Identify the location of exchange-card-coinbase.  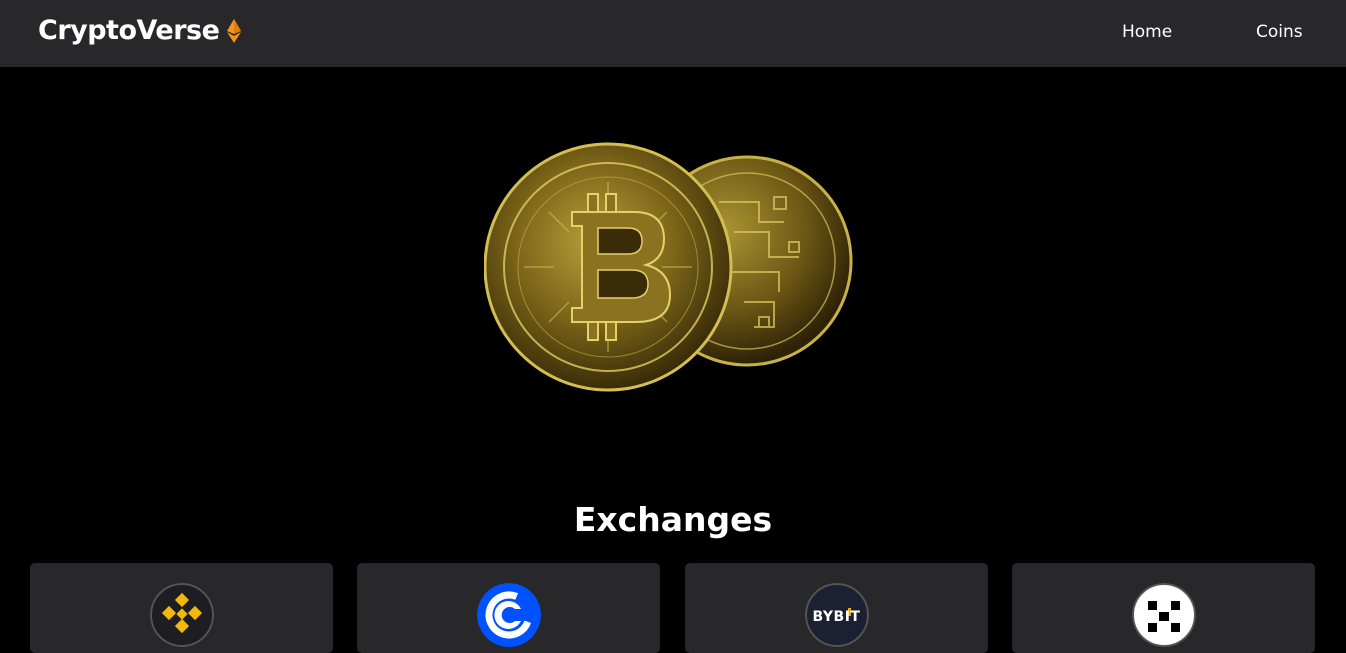
(508, 608).